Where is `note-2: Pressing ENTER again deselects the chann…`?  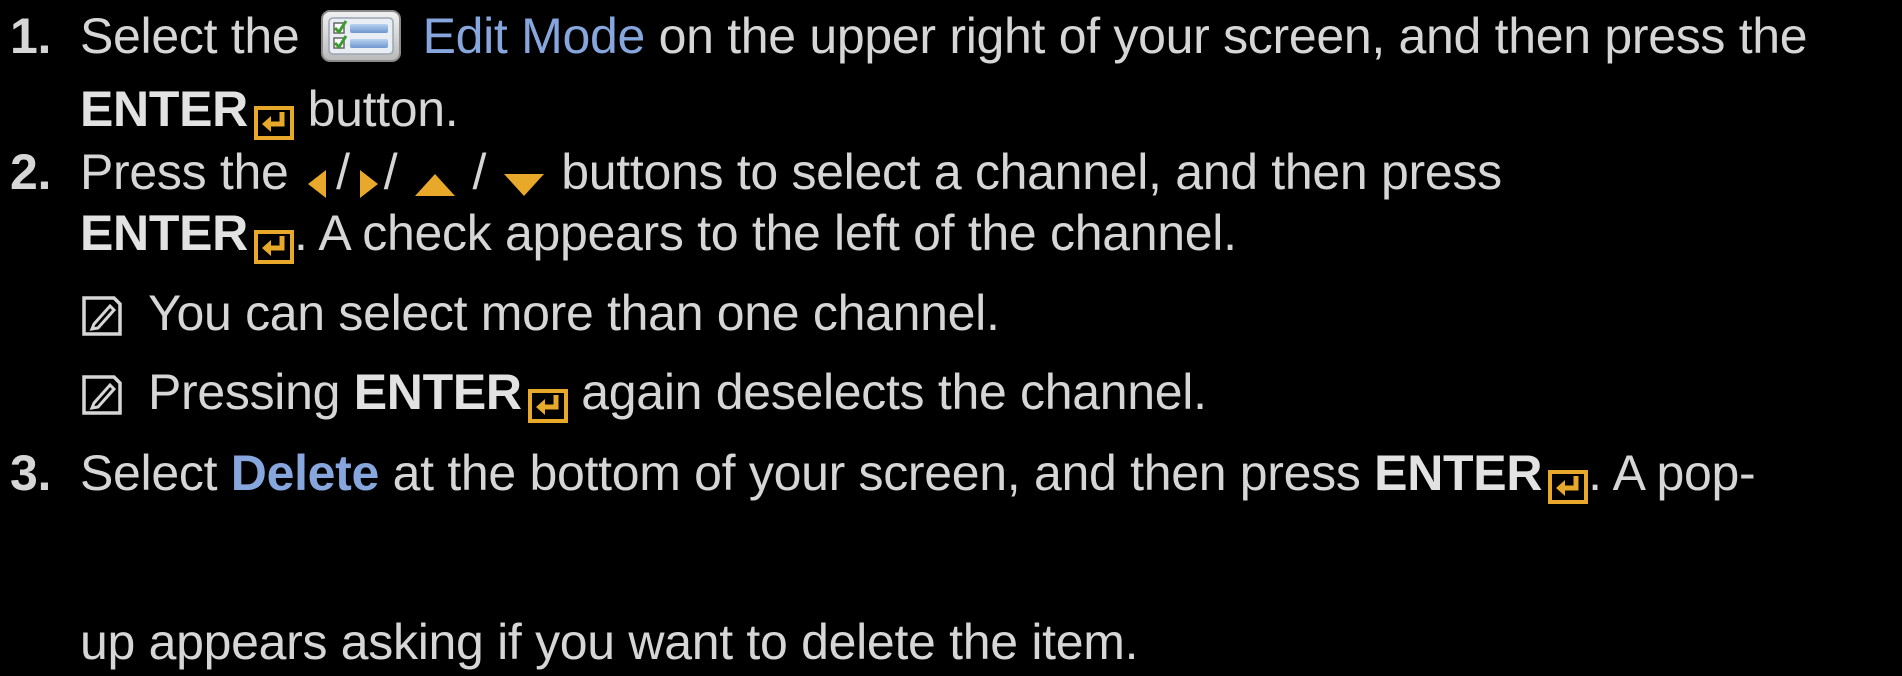 note-2: Pressing ENTER again deselects the chann… is located at coordinates (603, 392).